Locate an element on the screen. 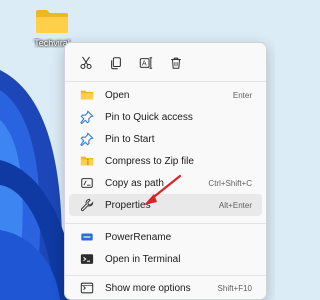  cut-button is located at coordinates (86, 63).